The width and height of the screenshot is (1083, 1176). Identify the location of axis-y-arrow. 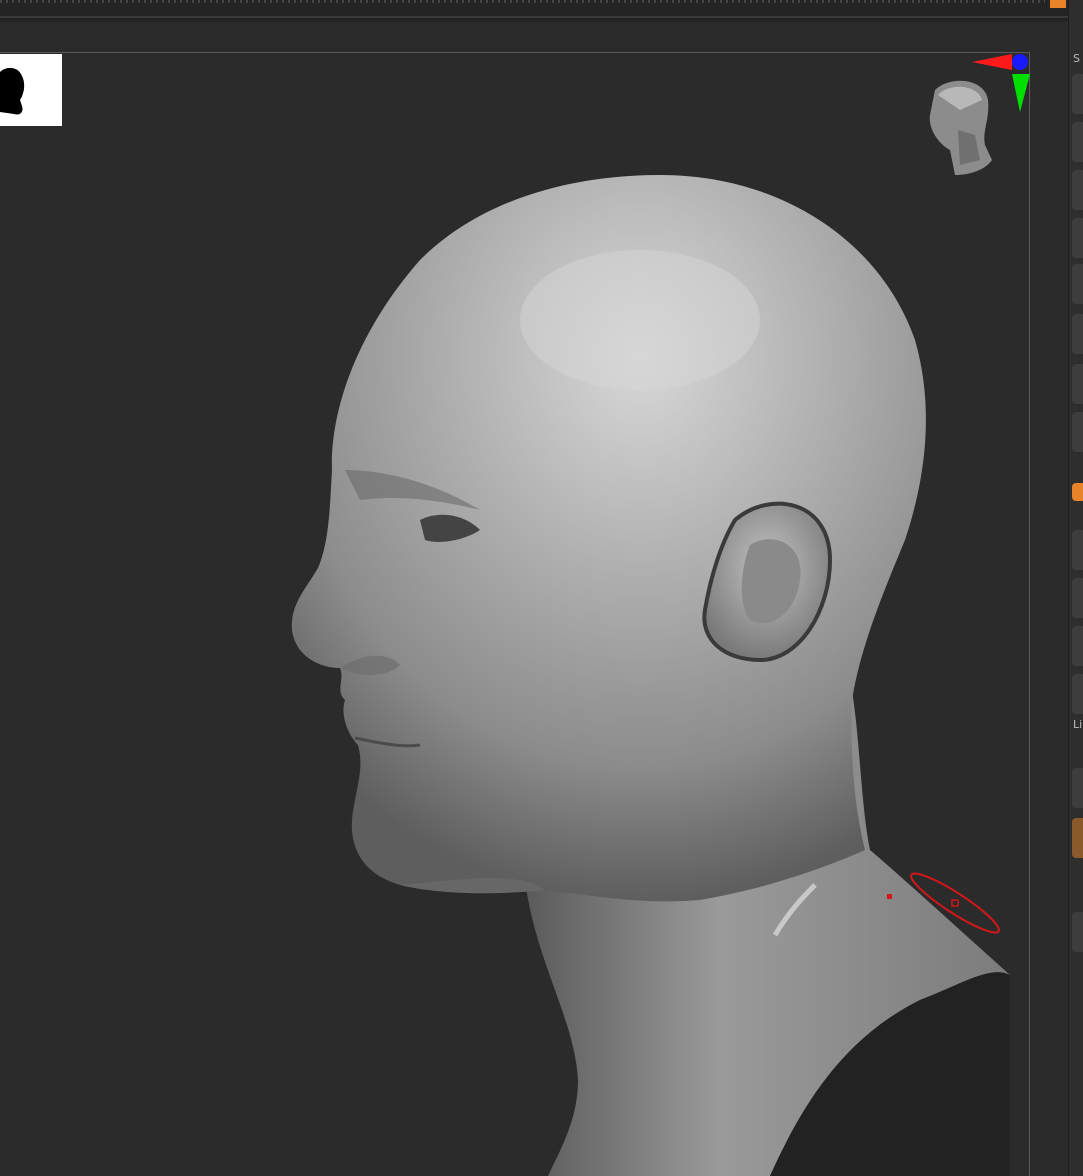
(1021, 93).